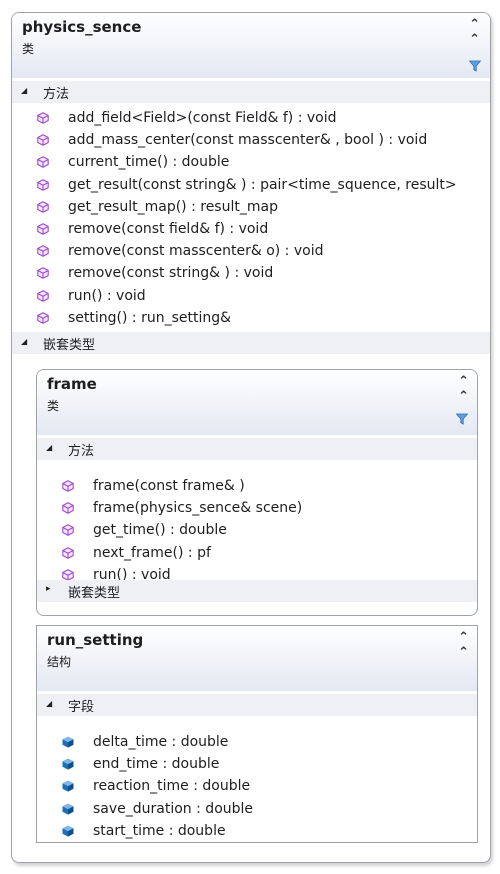 The image size is (500, 874). I want to click on method-row: add_field<Field>(const Field& f) : void, so click(251, 119).